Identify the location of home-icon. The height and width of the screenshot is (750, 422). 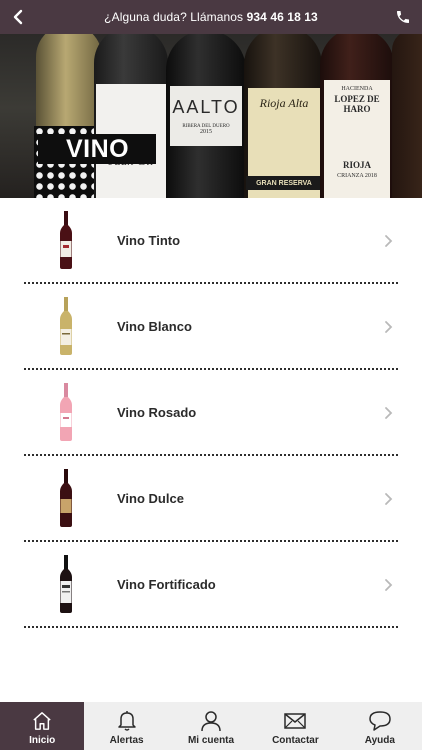
(42, 721).